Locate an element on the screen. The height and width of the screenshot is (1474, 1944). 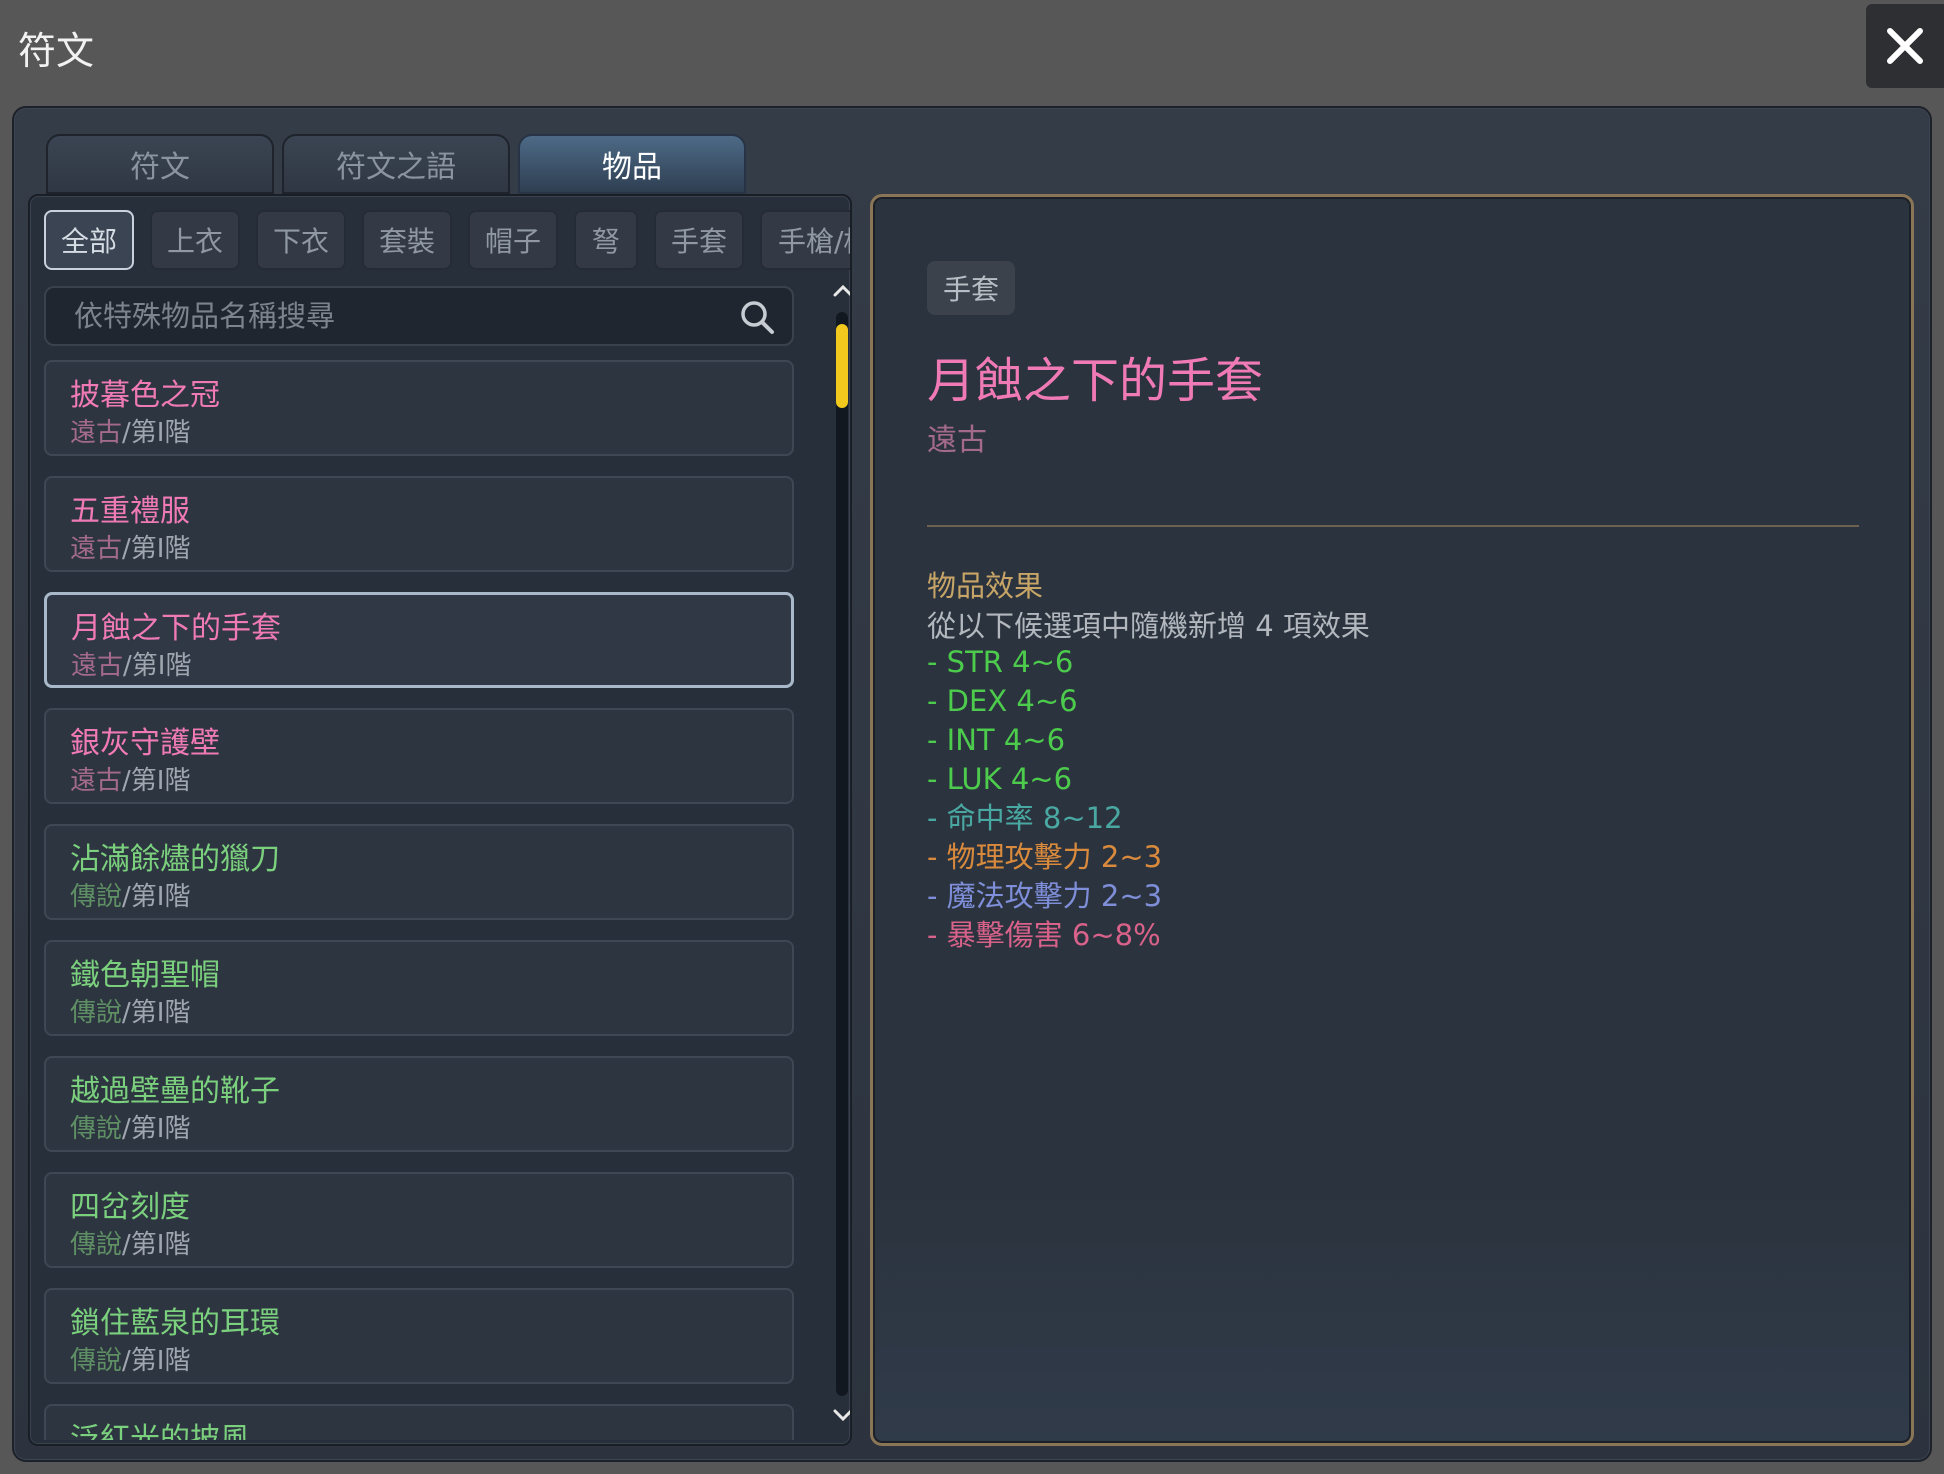
filter-outfit: 套裝 is located at coordinates (407, 240).